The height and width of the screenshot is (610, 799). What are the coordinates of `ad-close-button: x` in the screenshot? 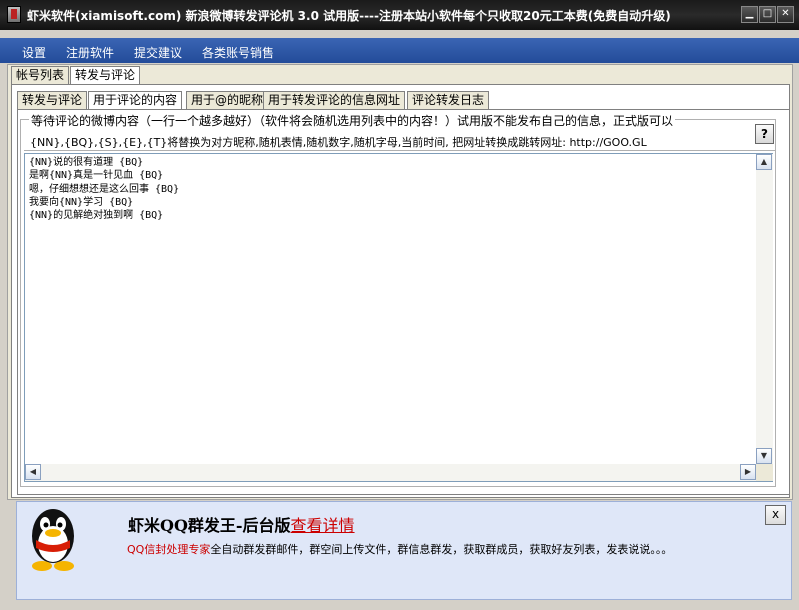 It's located at (775, 515).